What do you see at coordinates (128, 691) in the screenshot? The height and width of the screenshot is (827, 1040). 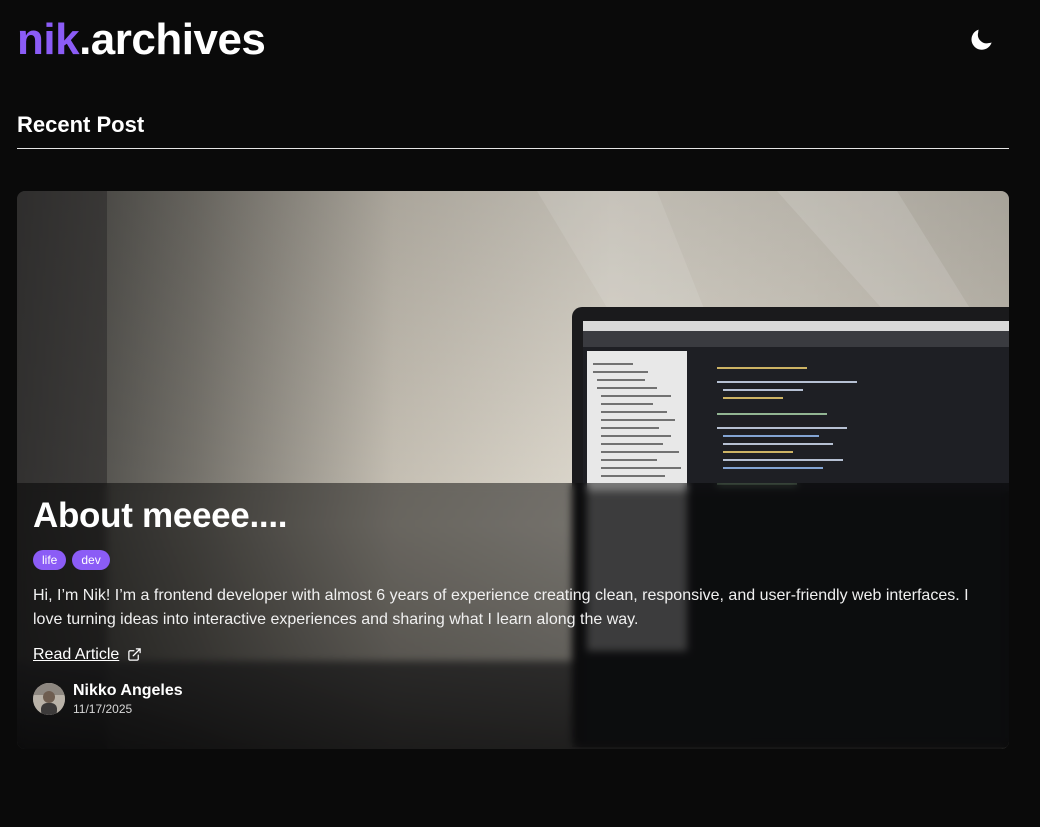 I see `author-name: Nikko Angeles` at bounding box center [128, 691].